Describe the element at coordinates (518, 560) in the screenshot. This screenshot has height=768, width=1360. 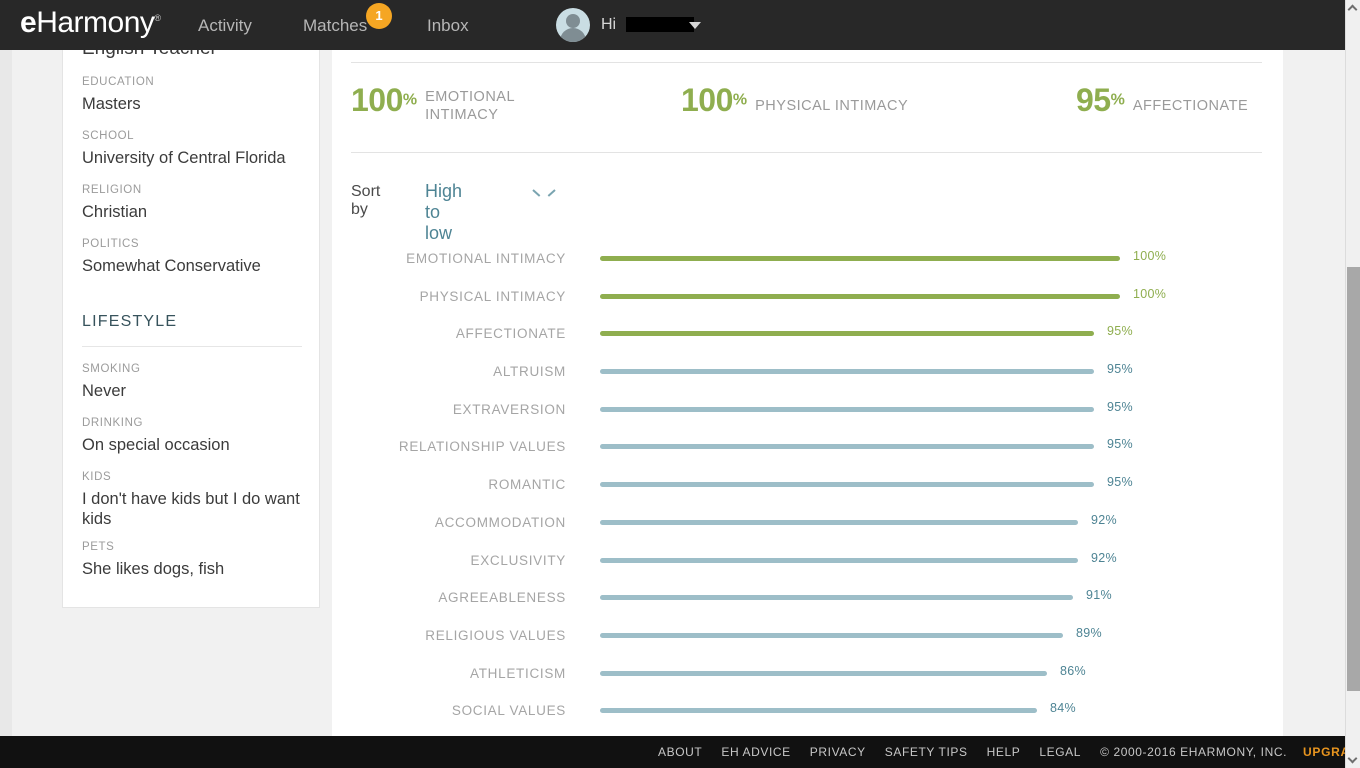
I see `chart-row-label: EXCLUSIVITY` at that location.